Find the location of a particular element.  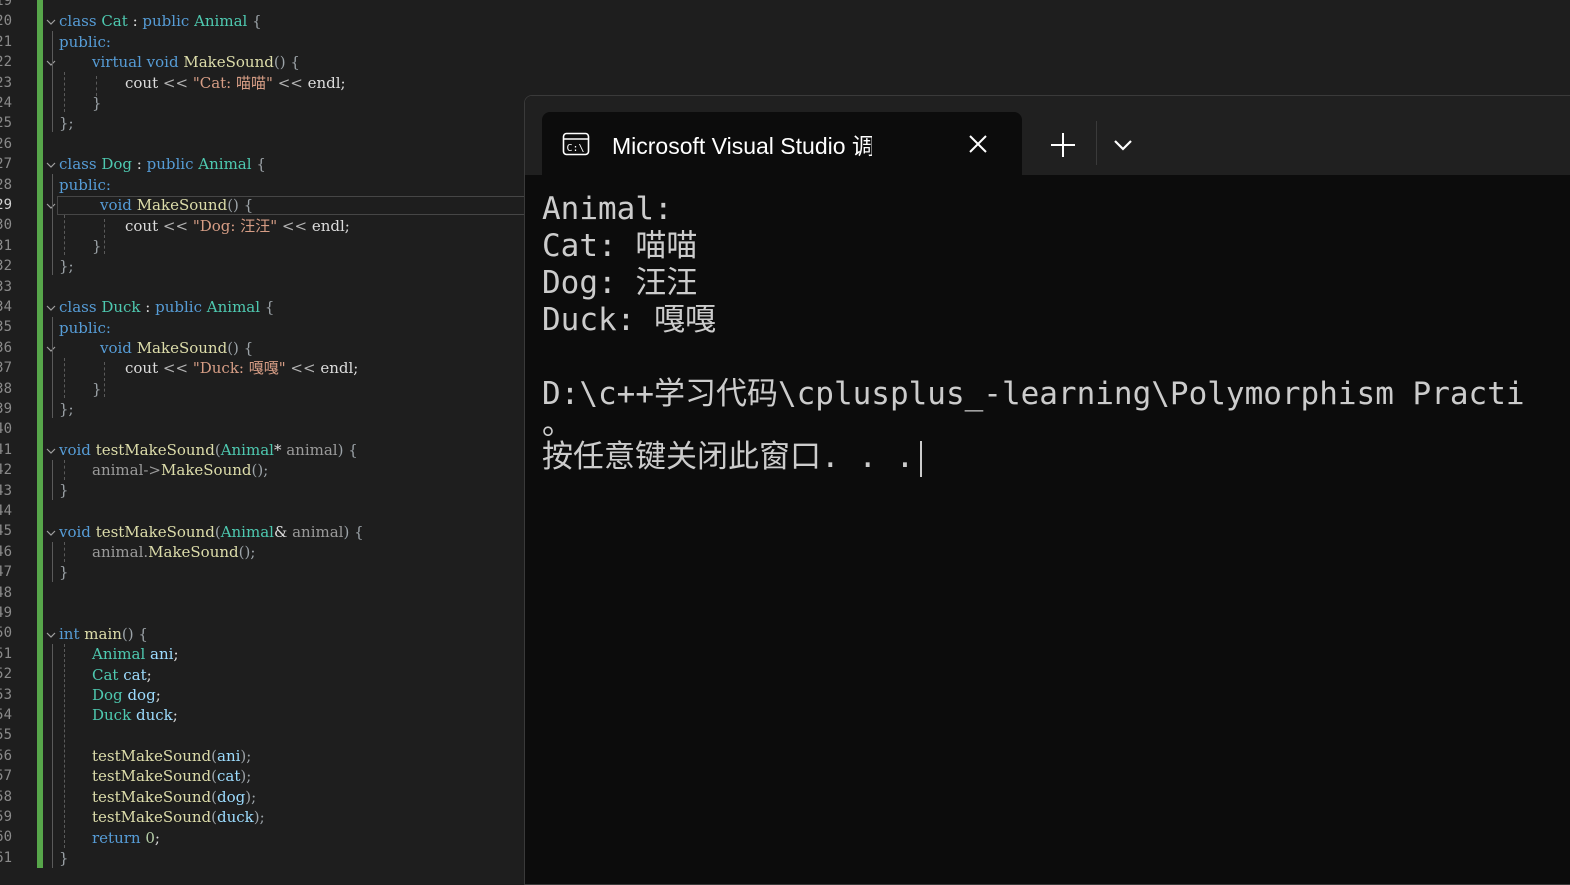

code-line: Cat cat; is located at coordinates (122, 675).